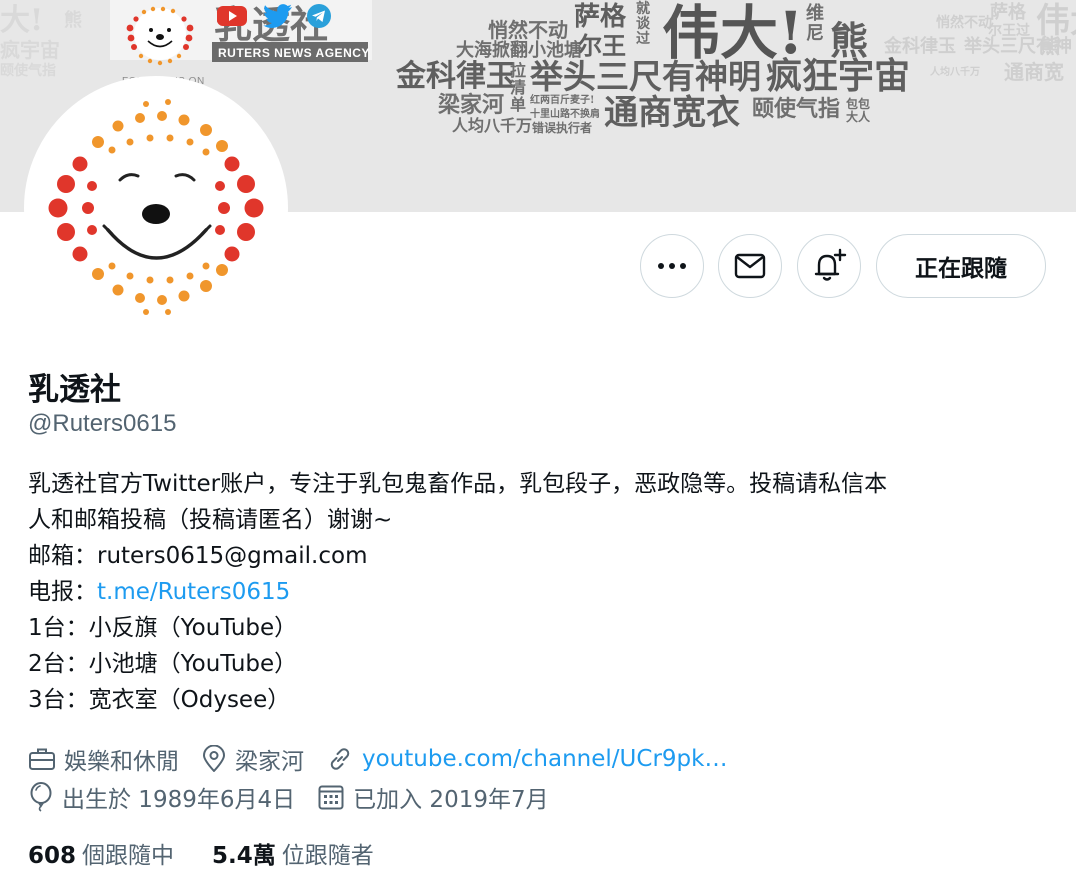  I want to click on banner-phrase: 拉清单, so click(518, 87).